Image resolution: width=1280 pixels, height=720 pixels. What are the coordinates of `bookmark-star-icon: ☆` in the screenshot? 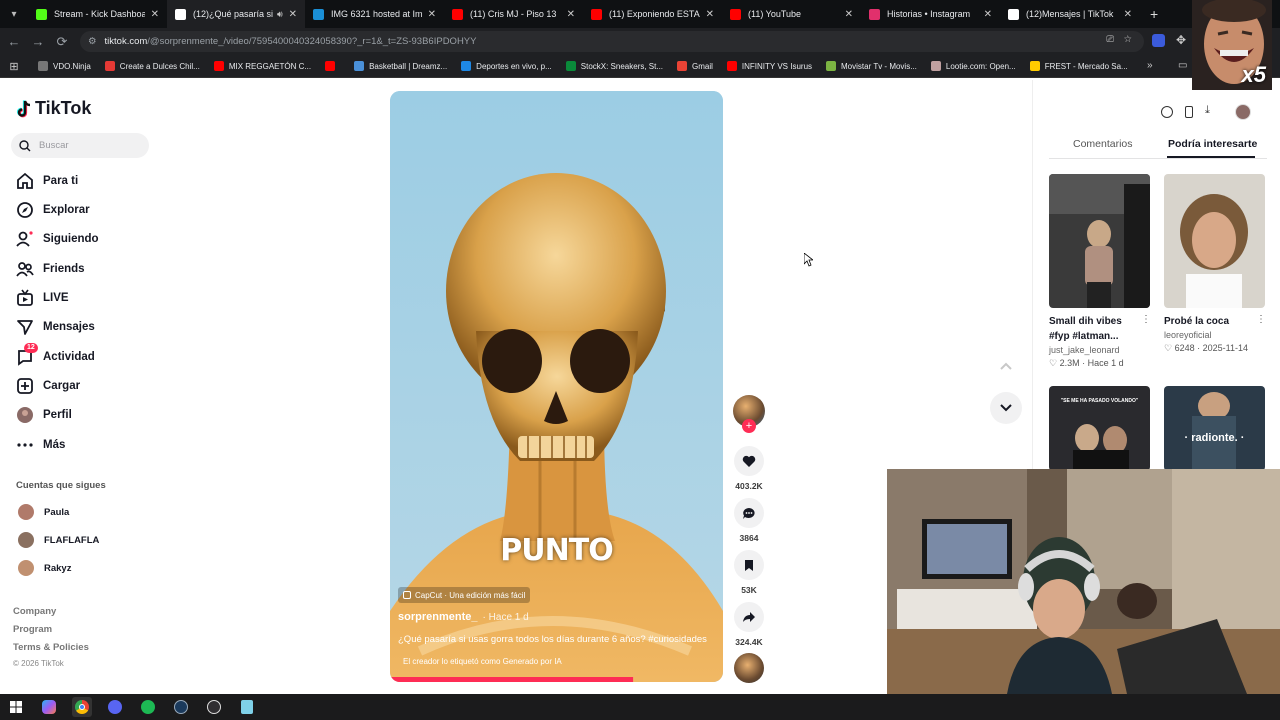 It's located at (1127, 39).